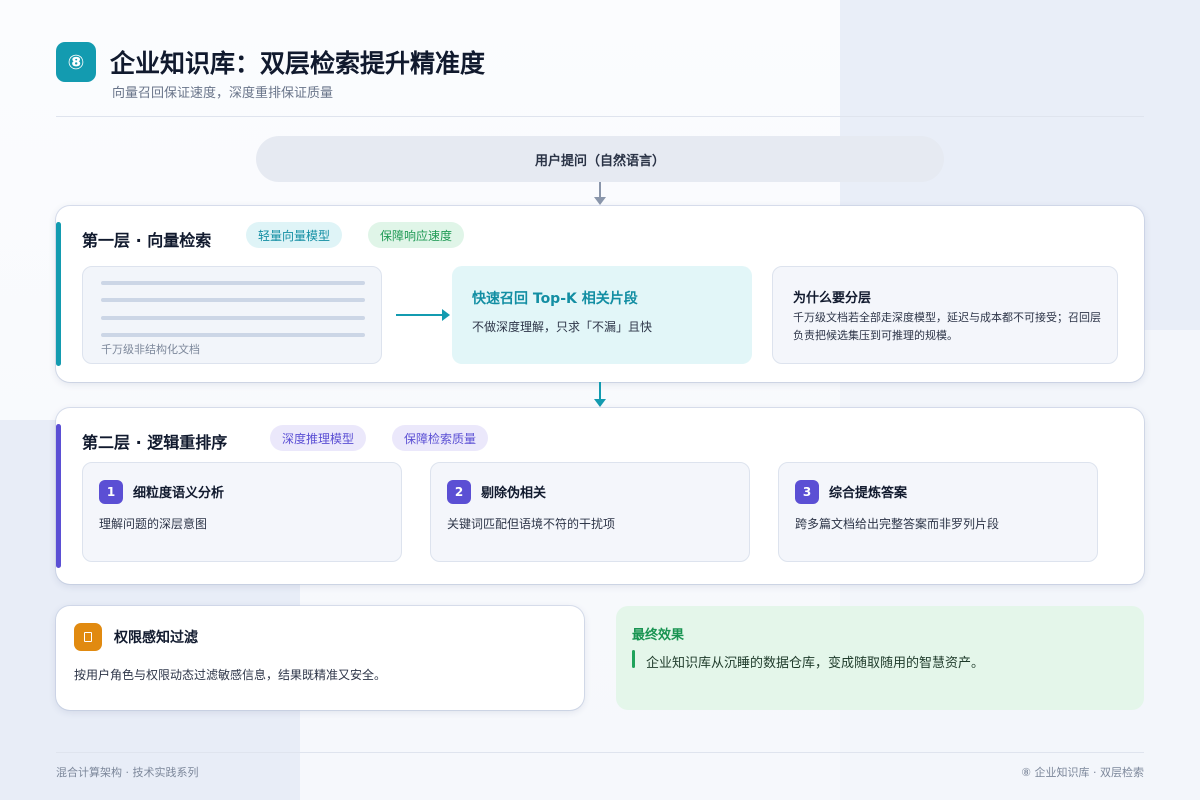  I want to click on footer-divider, so click(600, 752).